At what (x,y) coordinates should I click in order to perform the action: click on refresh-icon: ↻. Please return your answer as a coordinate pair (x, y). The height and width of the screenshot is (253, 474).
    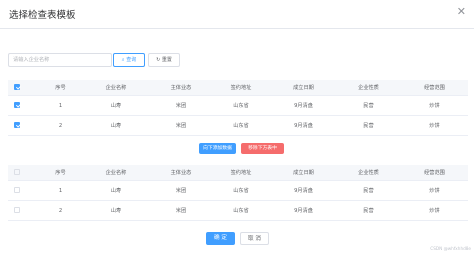
    Looking at the image, I should click on (158, 60).